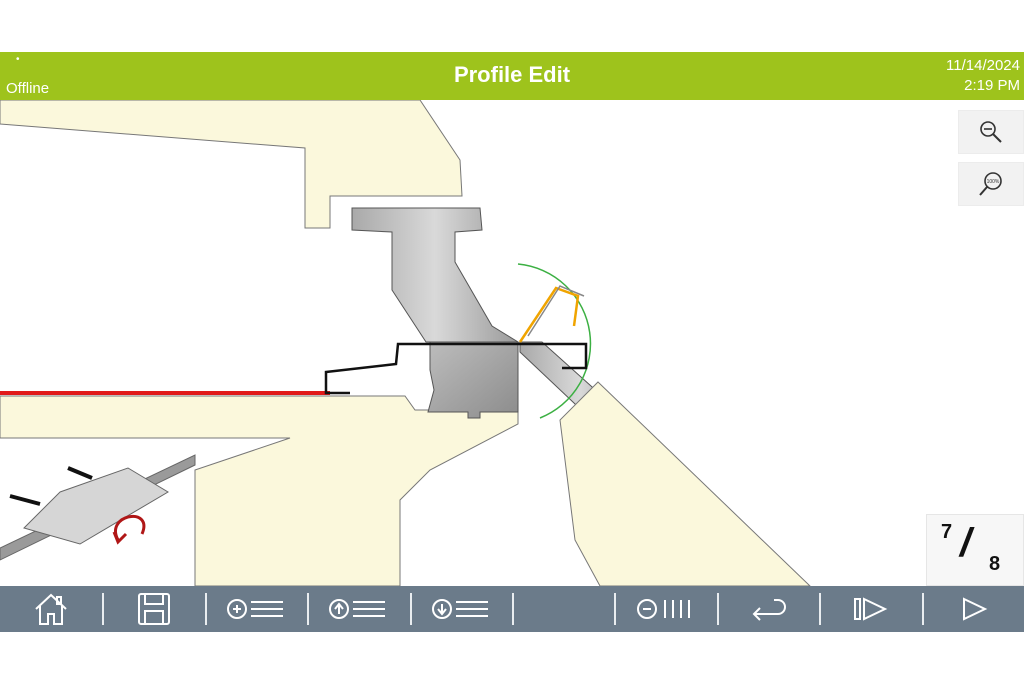  I want to click on play-icon, so click(975, 609).